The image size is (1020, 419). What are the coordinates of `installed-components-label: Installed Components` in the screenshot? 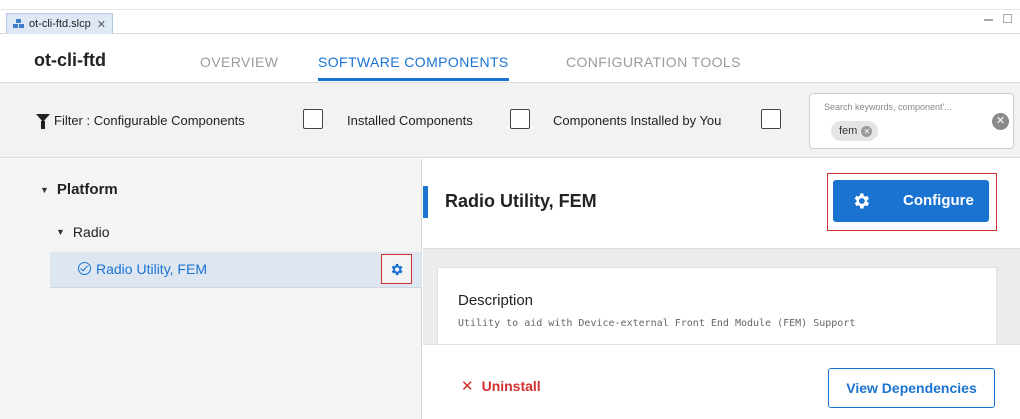 It's located at (410, 120).